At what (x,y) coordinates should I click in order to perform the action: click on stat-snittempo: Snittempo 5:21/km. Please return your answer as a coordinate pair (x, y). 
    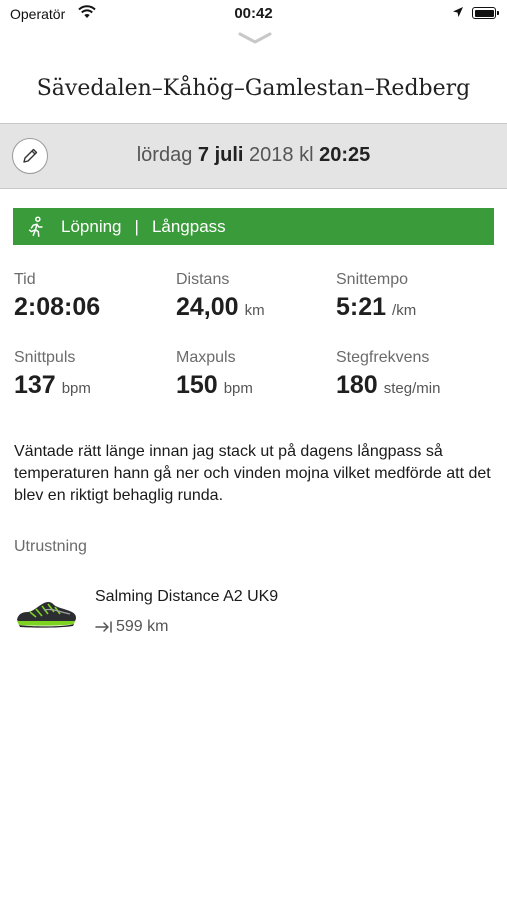
    Looking at the image, I should click on (376, 296).